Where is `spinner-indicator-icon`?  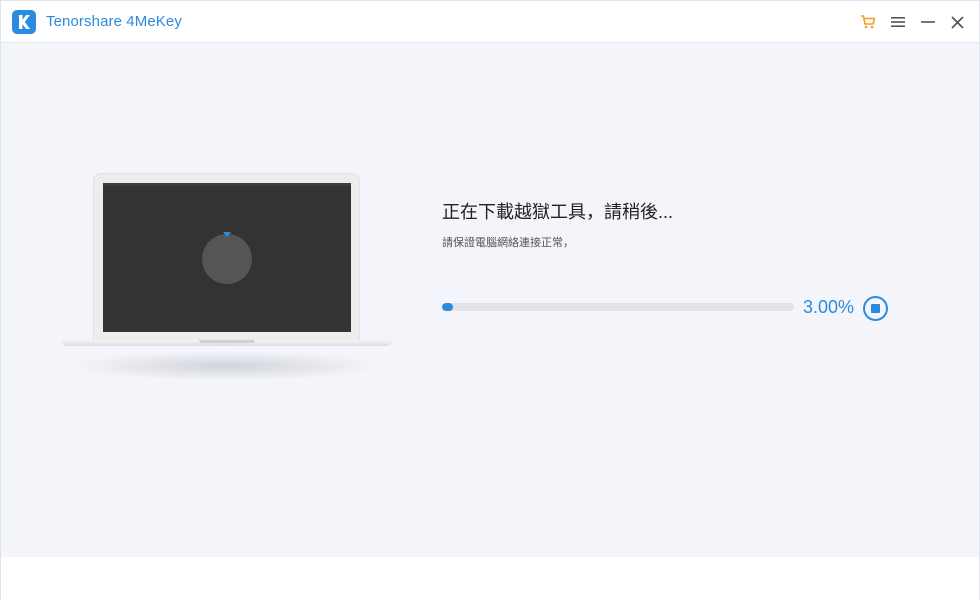 spinner-indicator-icon is located at coordinates (227, 234).